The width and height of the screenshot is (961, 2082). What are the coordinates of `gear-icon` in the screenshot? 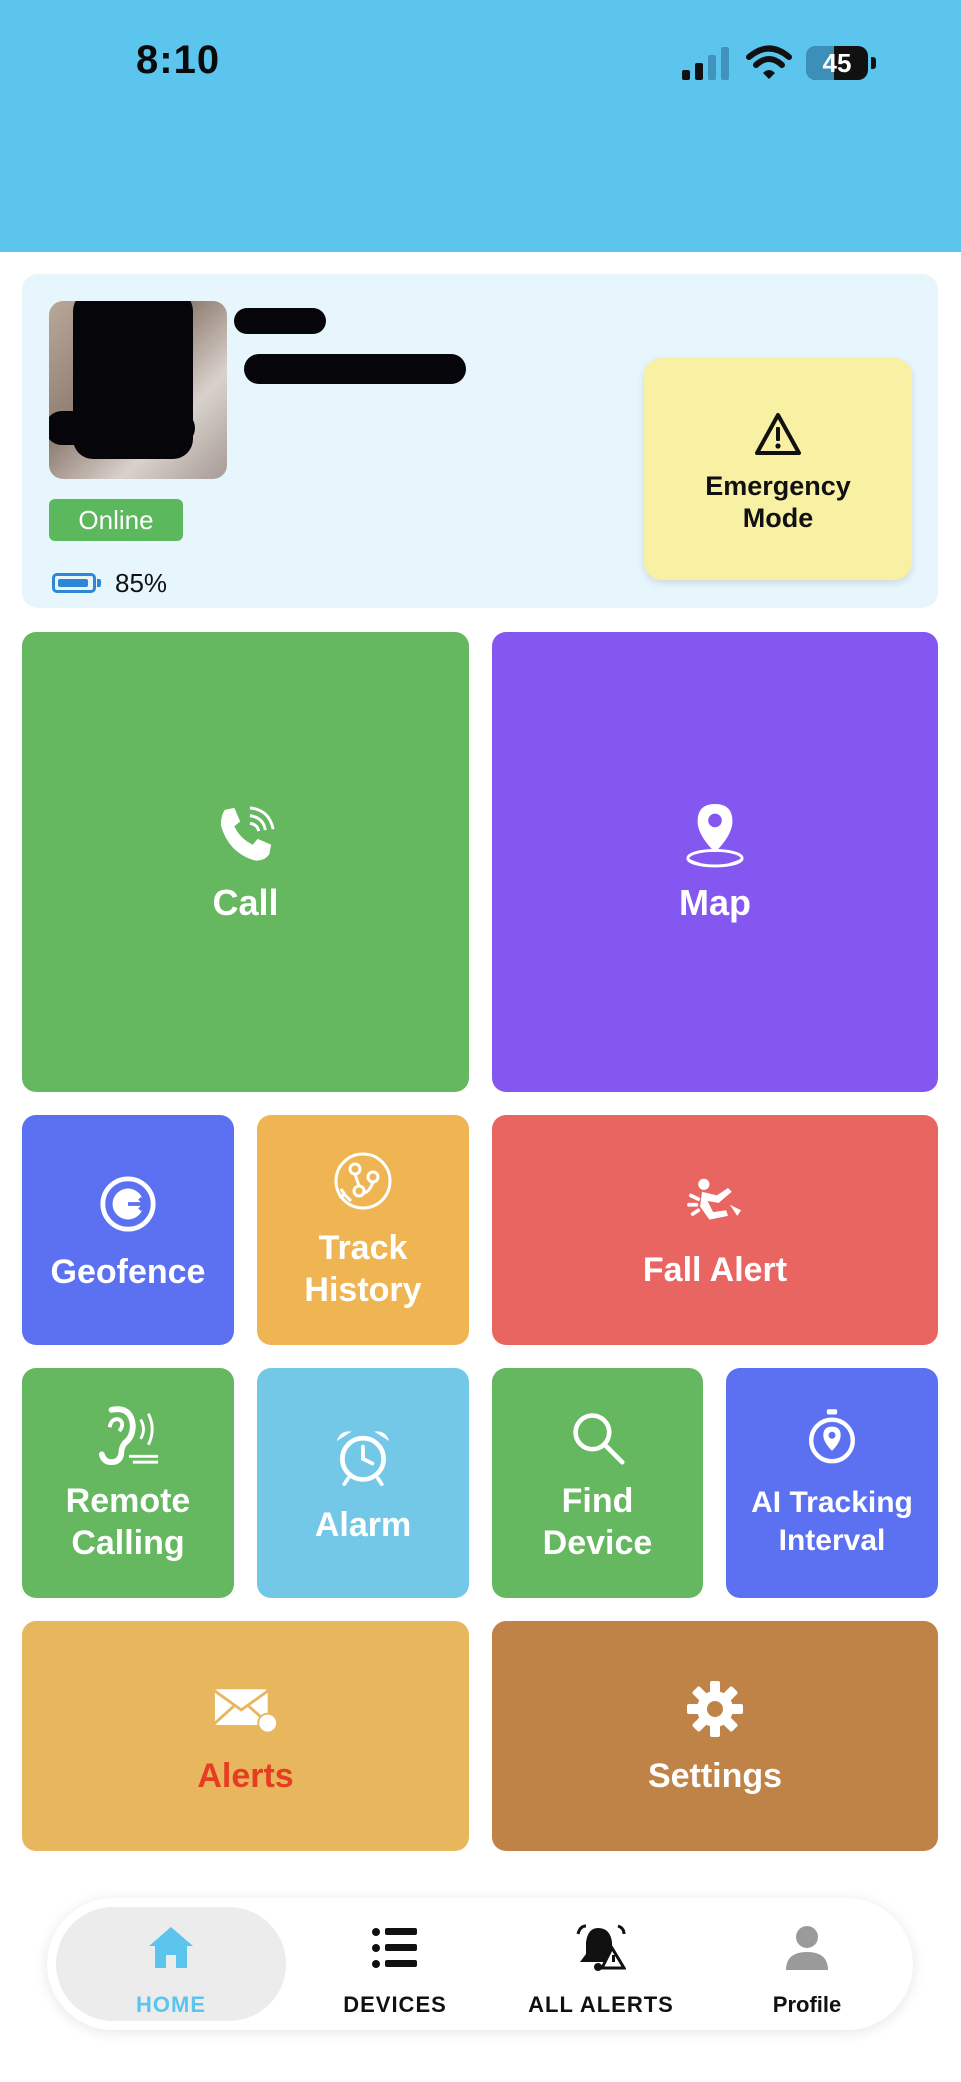 It's located at (715, 1709).